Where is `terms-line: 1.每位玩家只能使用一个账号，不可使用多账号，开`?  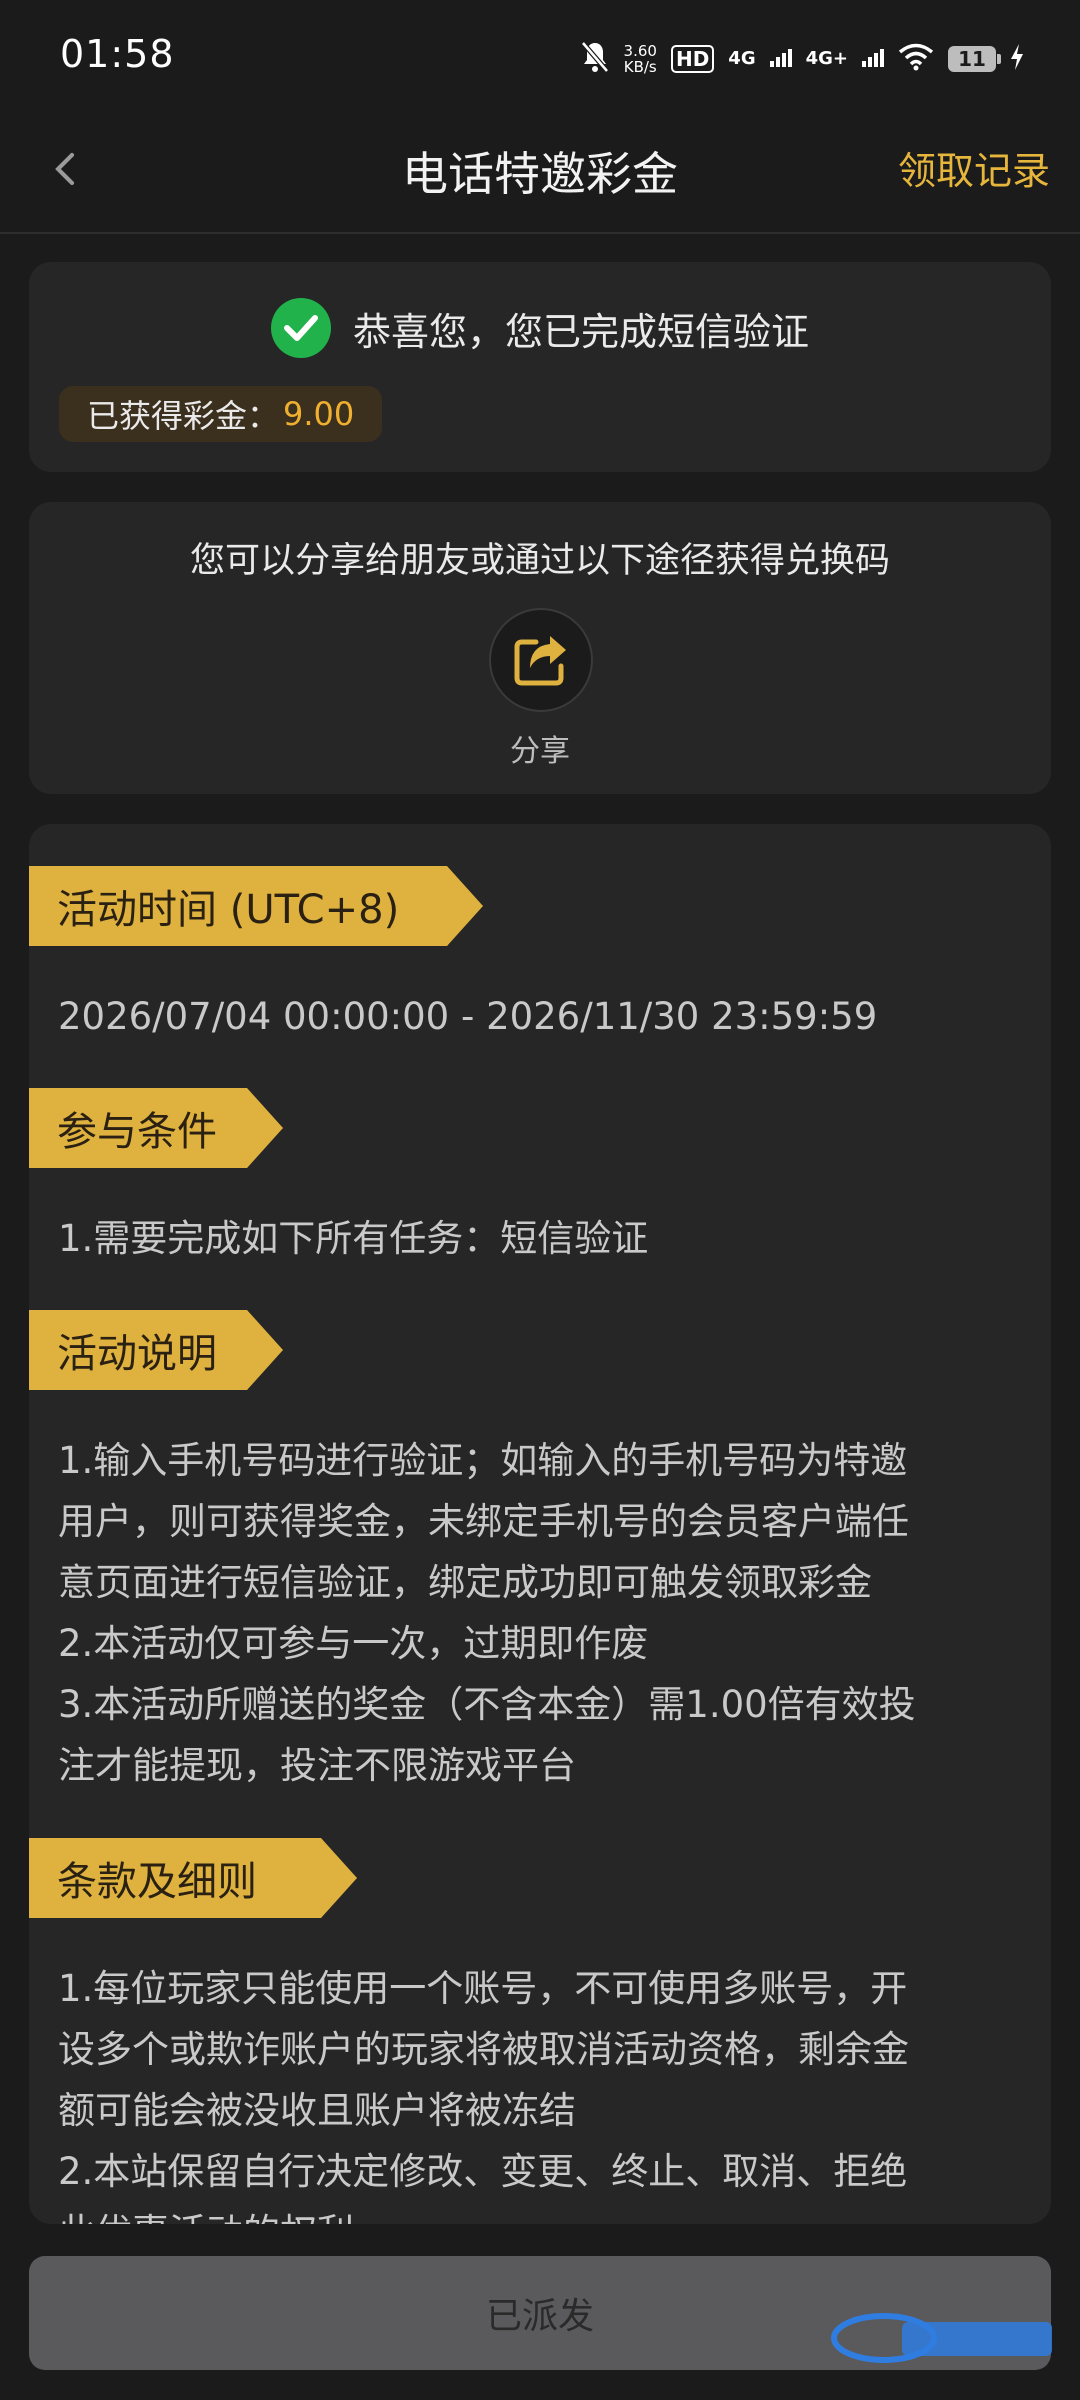
terms-line: 1.每位玩家只能使用一个账号，不可使用多账号，开 is located at coordinates (483, 1988).